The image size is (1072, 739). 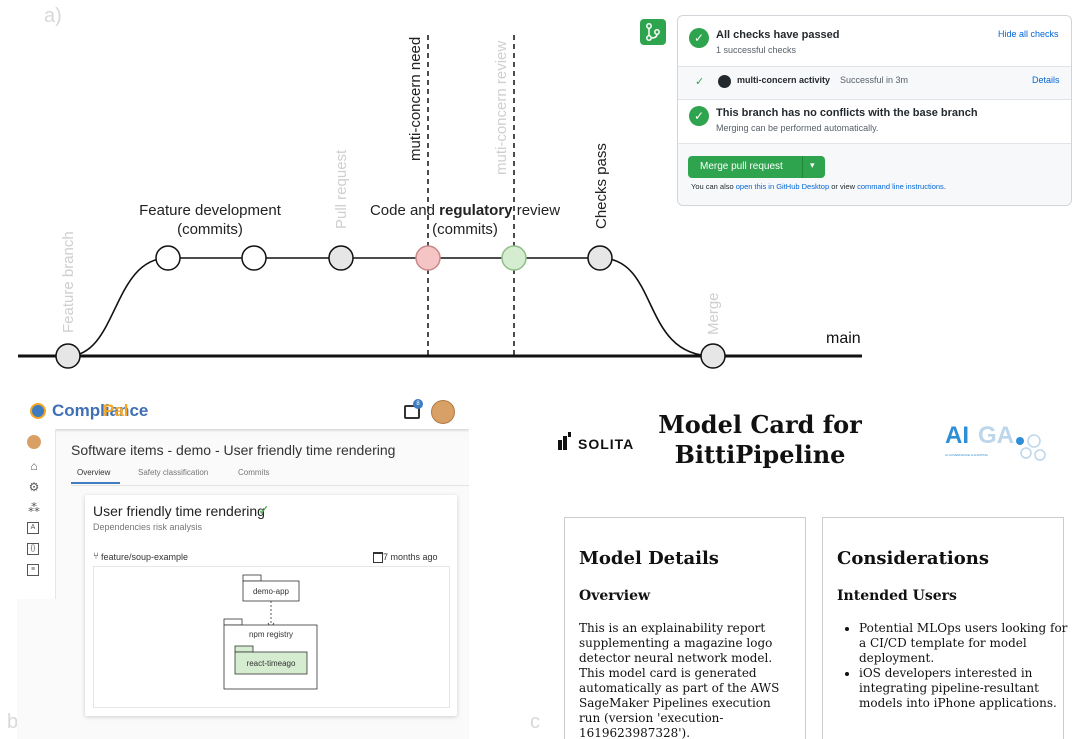 What do you see at coordinates (243, 411) in the screenshot?
I see `app-topbar: Compliance Pal 8` at bounding box center [243, 411].